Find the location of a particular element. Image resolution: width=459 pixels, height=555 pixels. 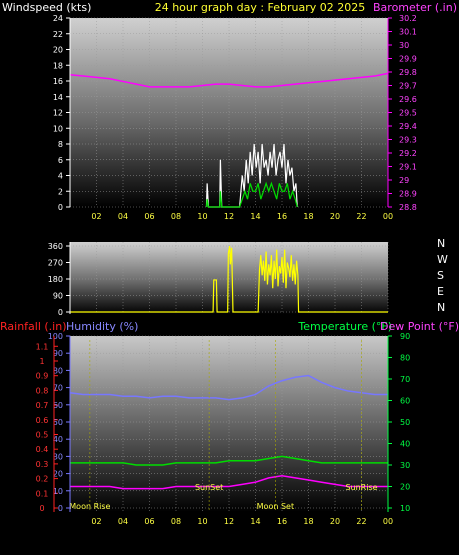

temperature-ticks: 10 20 30 40 50 60 70 80 90 is located at coordinates (399, 422).